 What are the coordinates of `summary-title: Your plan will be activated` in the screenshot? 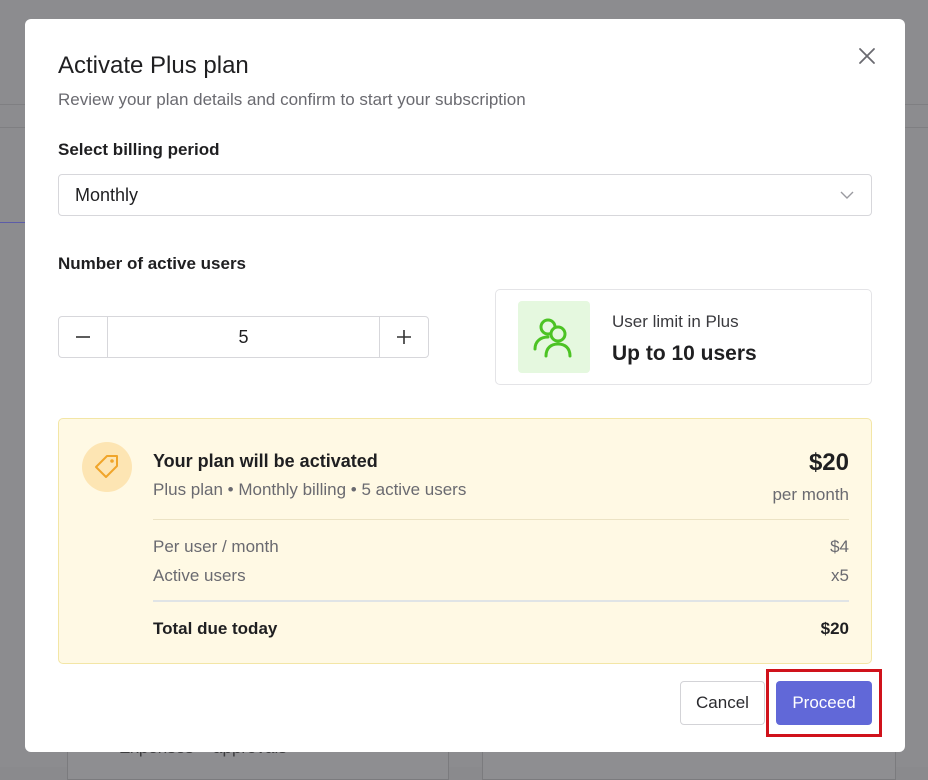 It's located at (265, 461).